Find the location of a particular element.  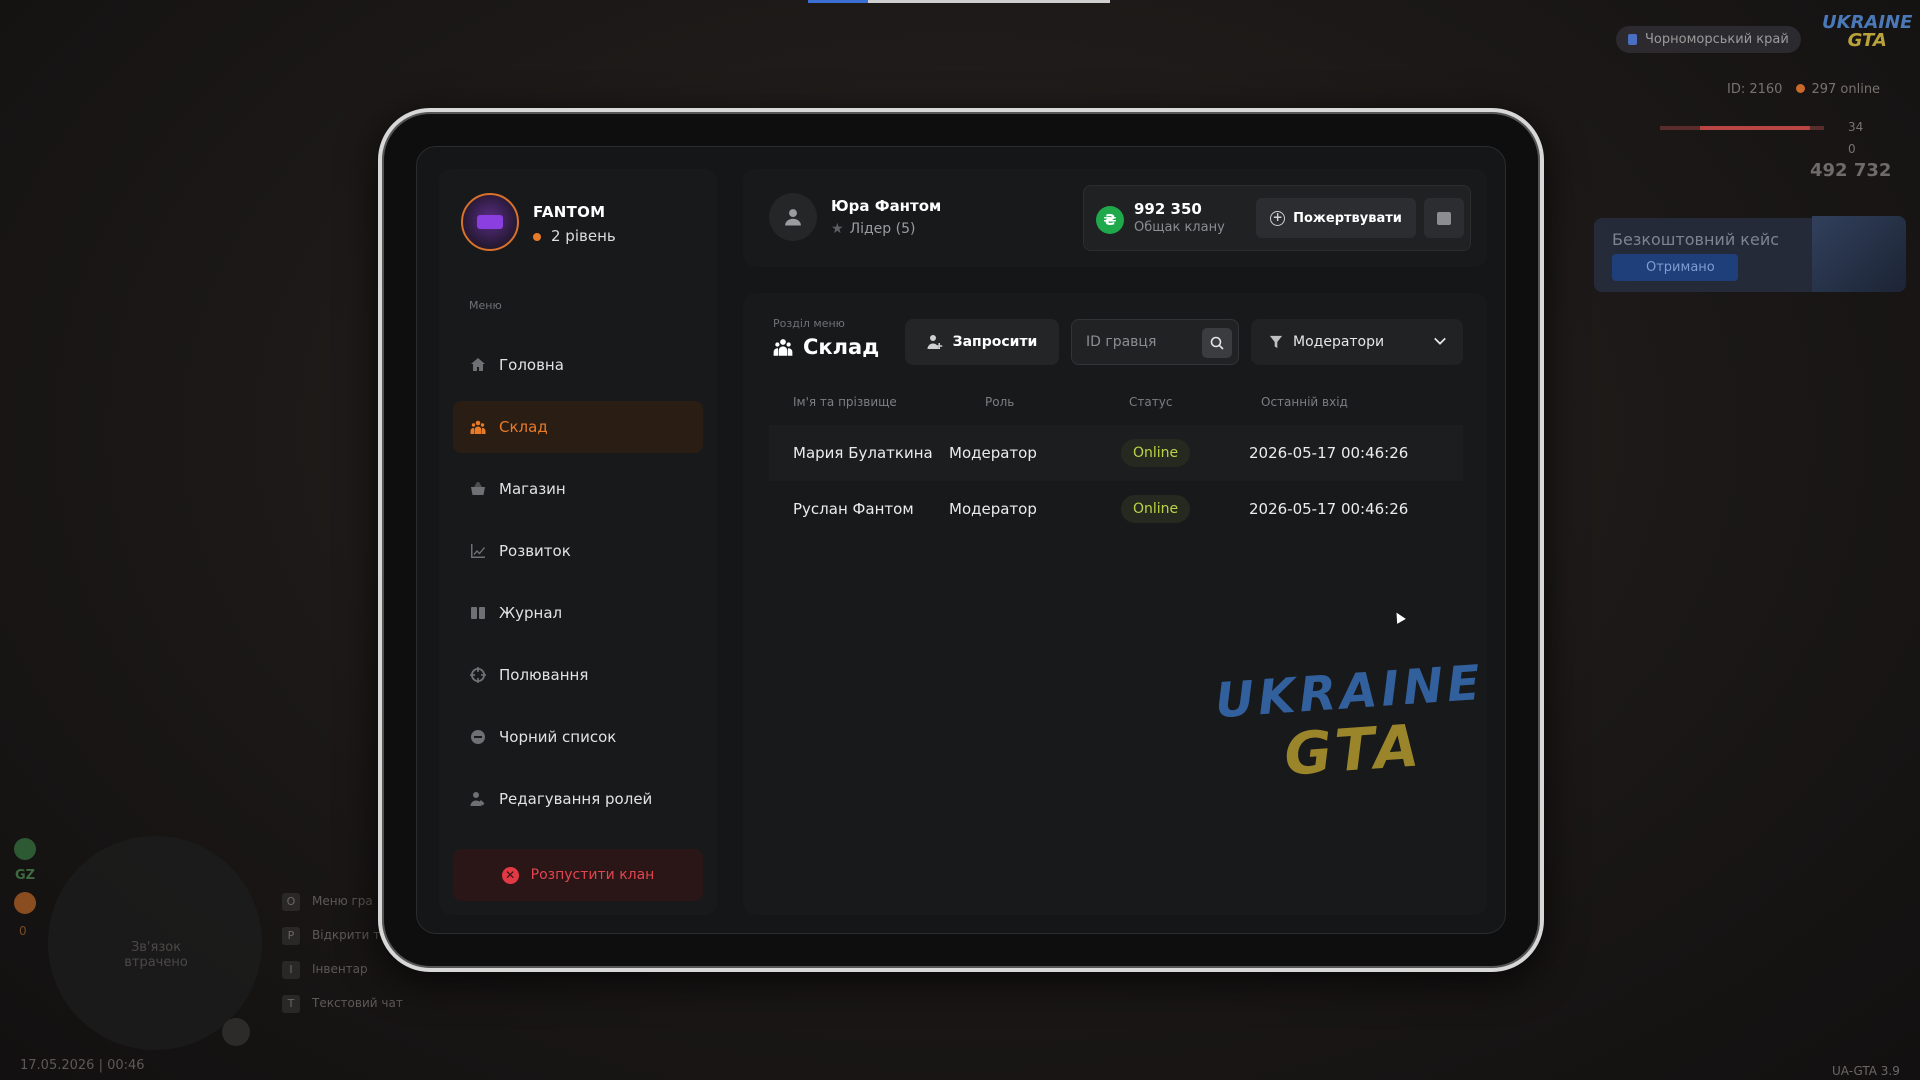

sidebar-item-hunting: Полювання is located at coordinates (578, 675).